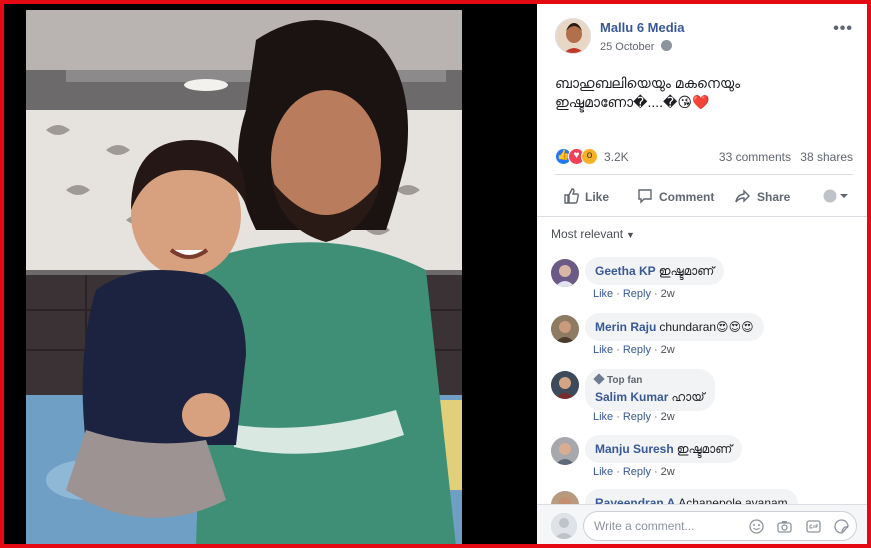 This screenshot has height=548, width=871. I want to click on commenter-name: Geetha KP, so click(625, 271).